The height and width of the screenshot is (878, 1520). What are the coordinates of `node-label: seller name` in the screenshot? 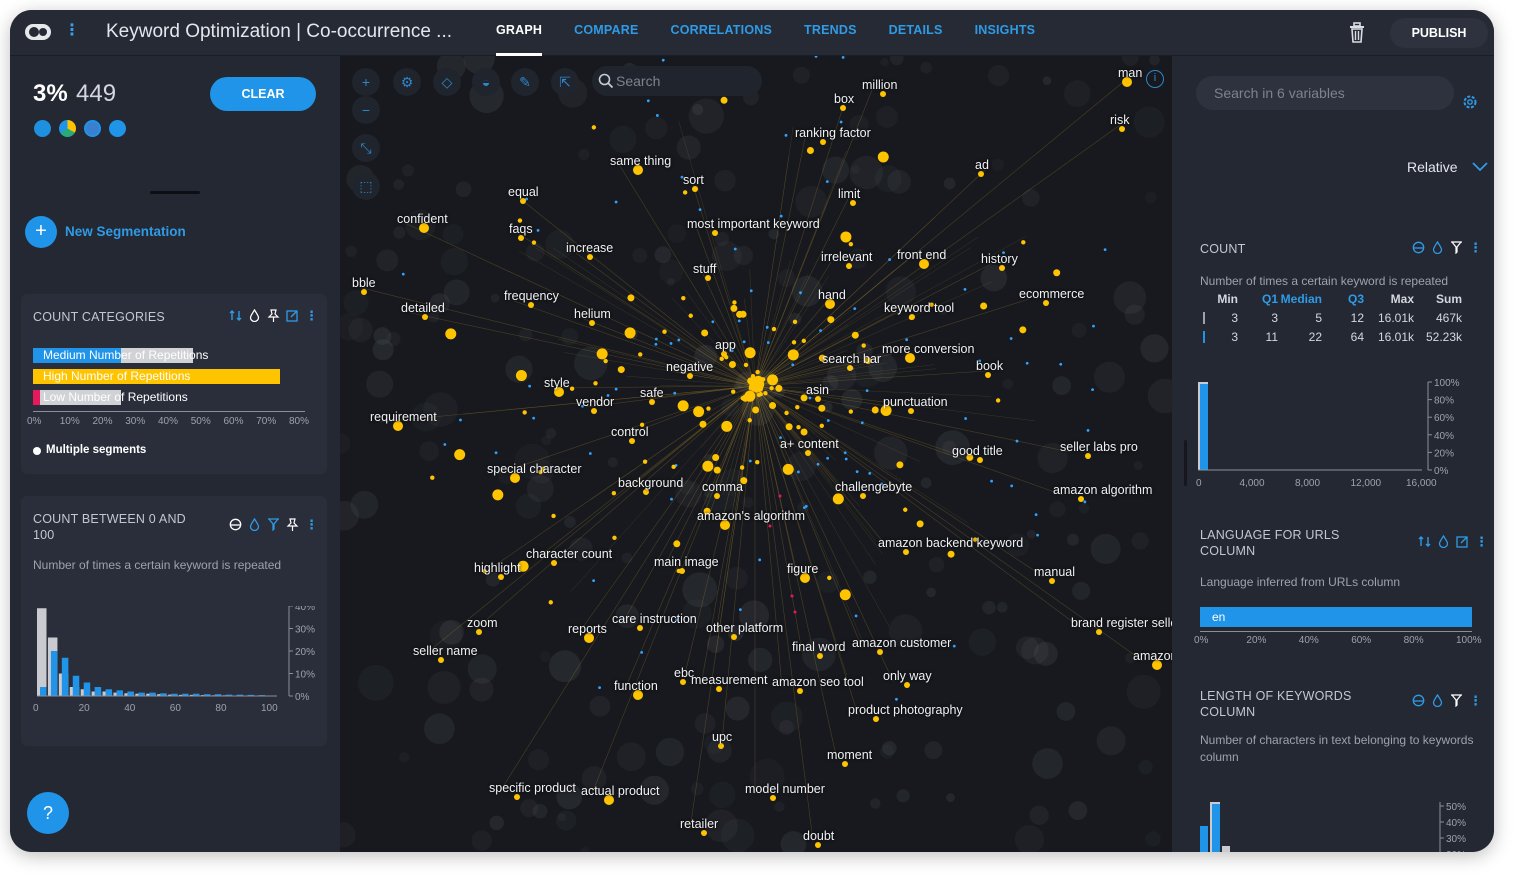 It's located at (445, 651).